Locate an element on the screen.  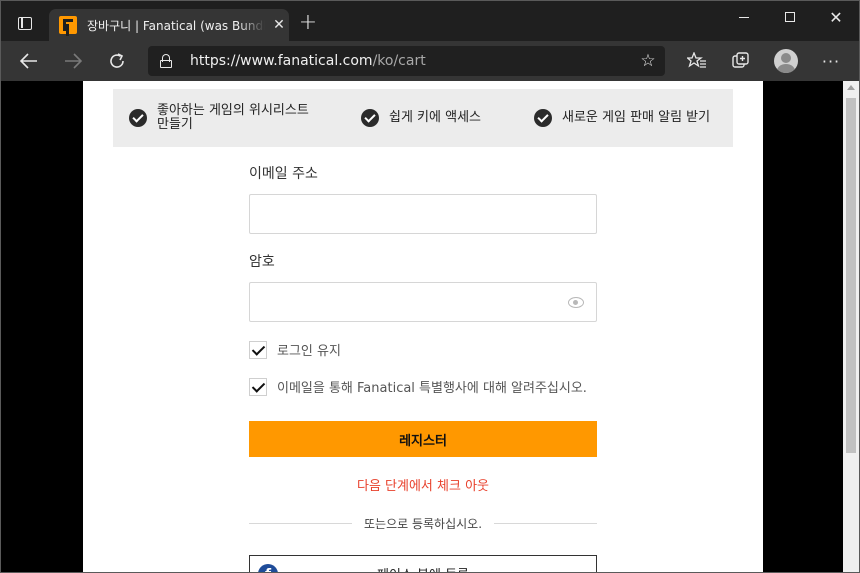
tab-title: 장바구니 | Fanatical (was Bundle Stars) is located at coordinates (176, 25).